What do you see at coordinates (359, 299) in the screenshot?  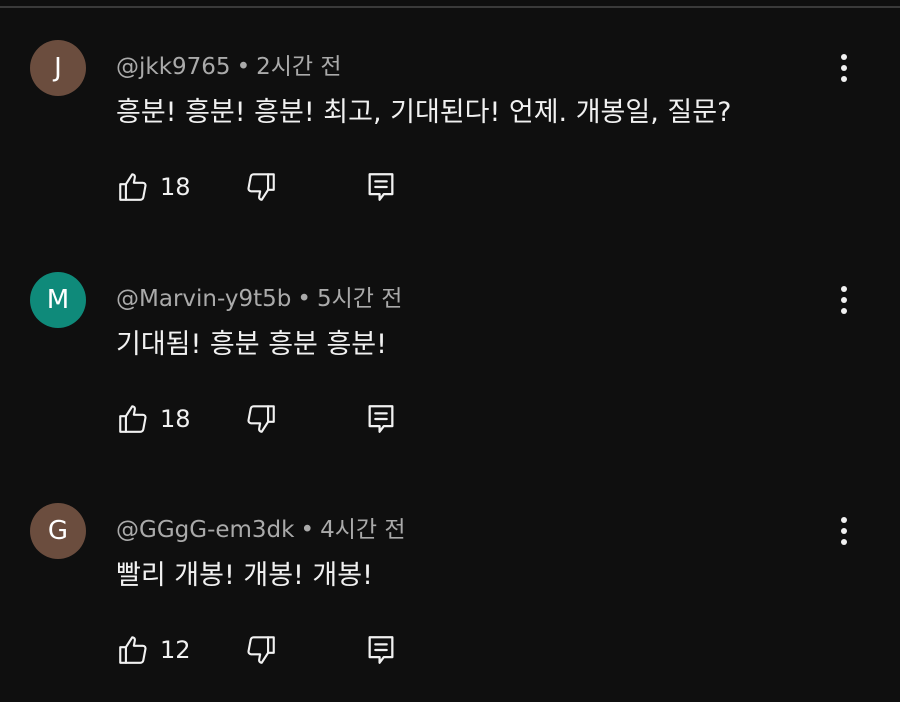 I see `comment-time: 5시간 전` at bounding box center [359, 299].